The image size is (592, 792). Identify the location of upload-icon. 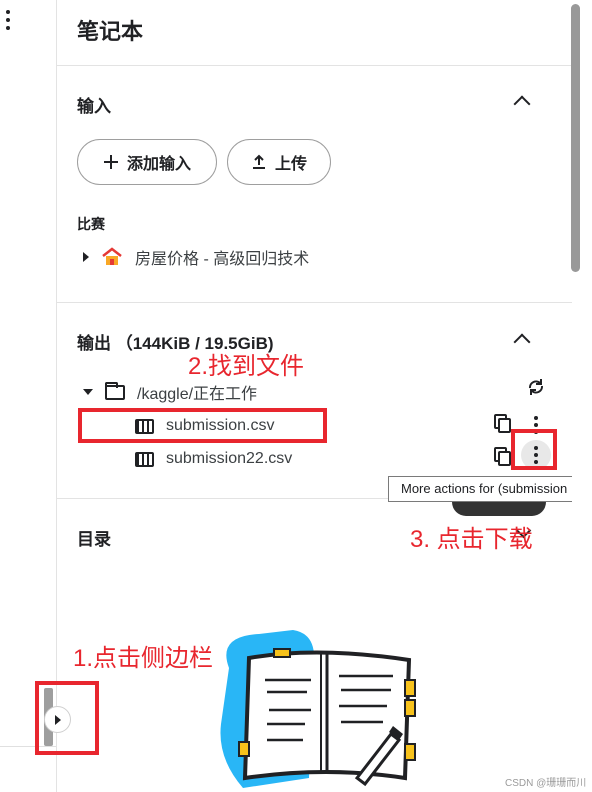
(258, 161).